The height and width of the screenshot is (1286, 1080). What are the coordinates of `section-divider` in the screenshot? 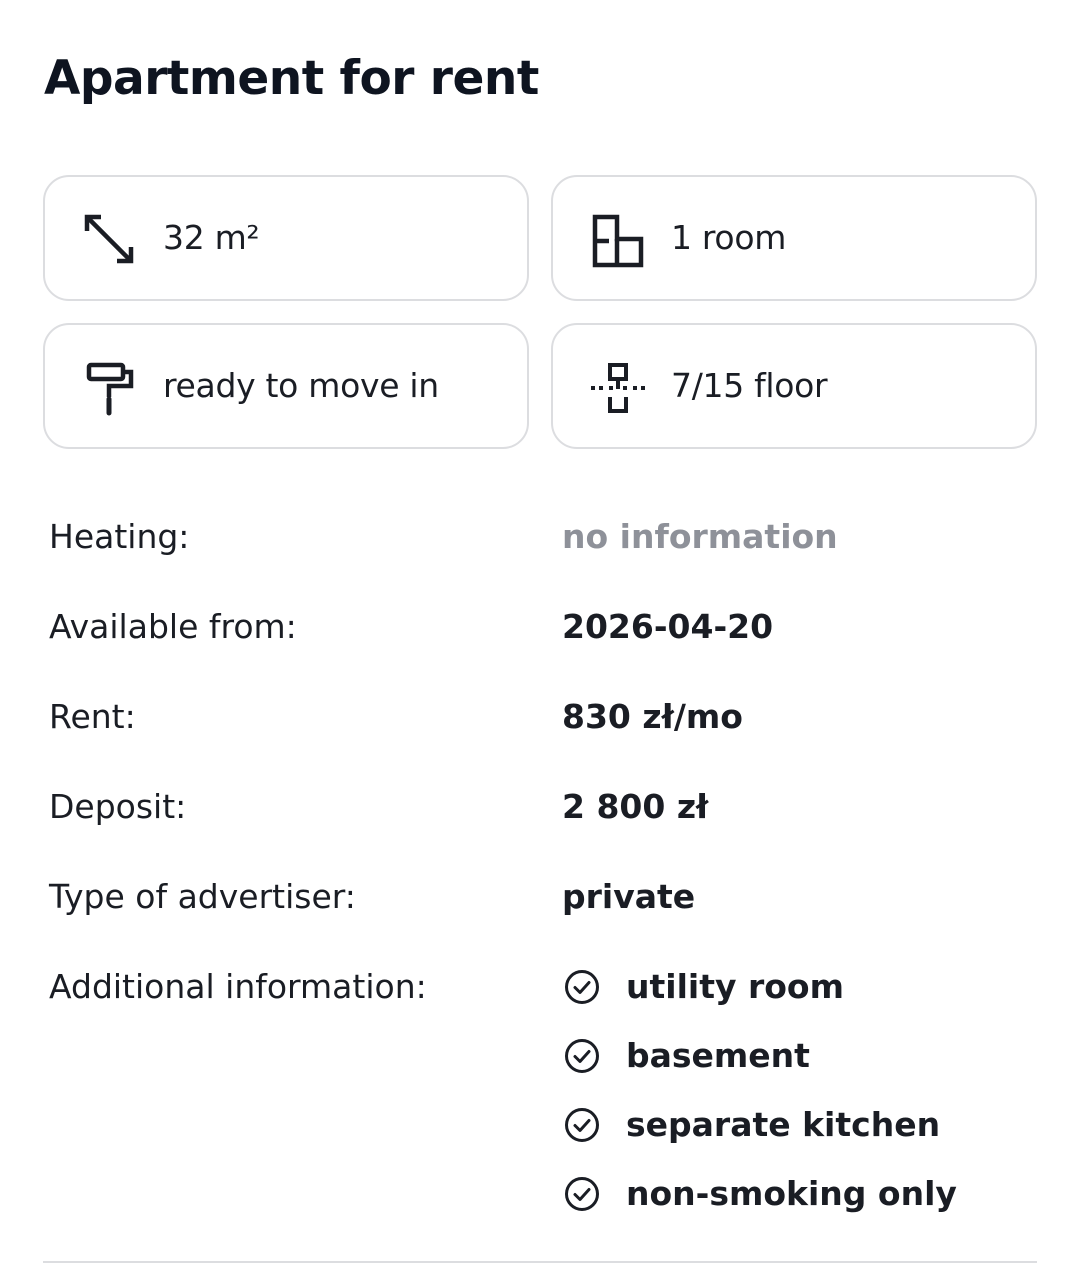 It's located at (540, 1262).